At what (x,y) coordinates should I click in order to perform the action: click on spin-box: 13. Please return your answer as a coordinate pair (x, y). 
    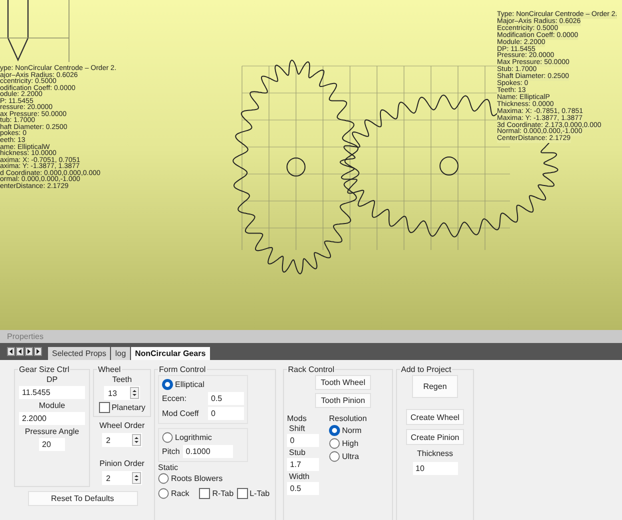
    Looking at the image, I should click on (122, 393).